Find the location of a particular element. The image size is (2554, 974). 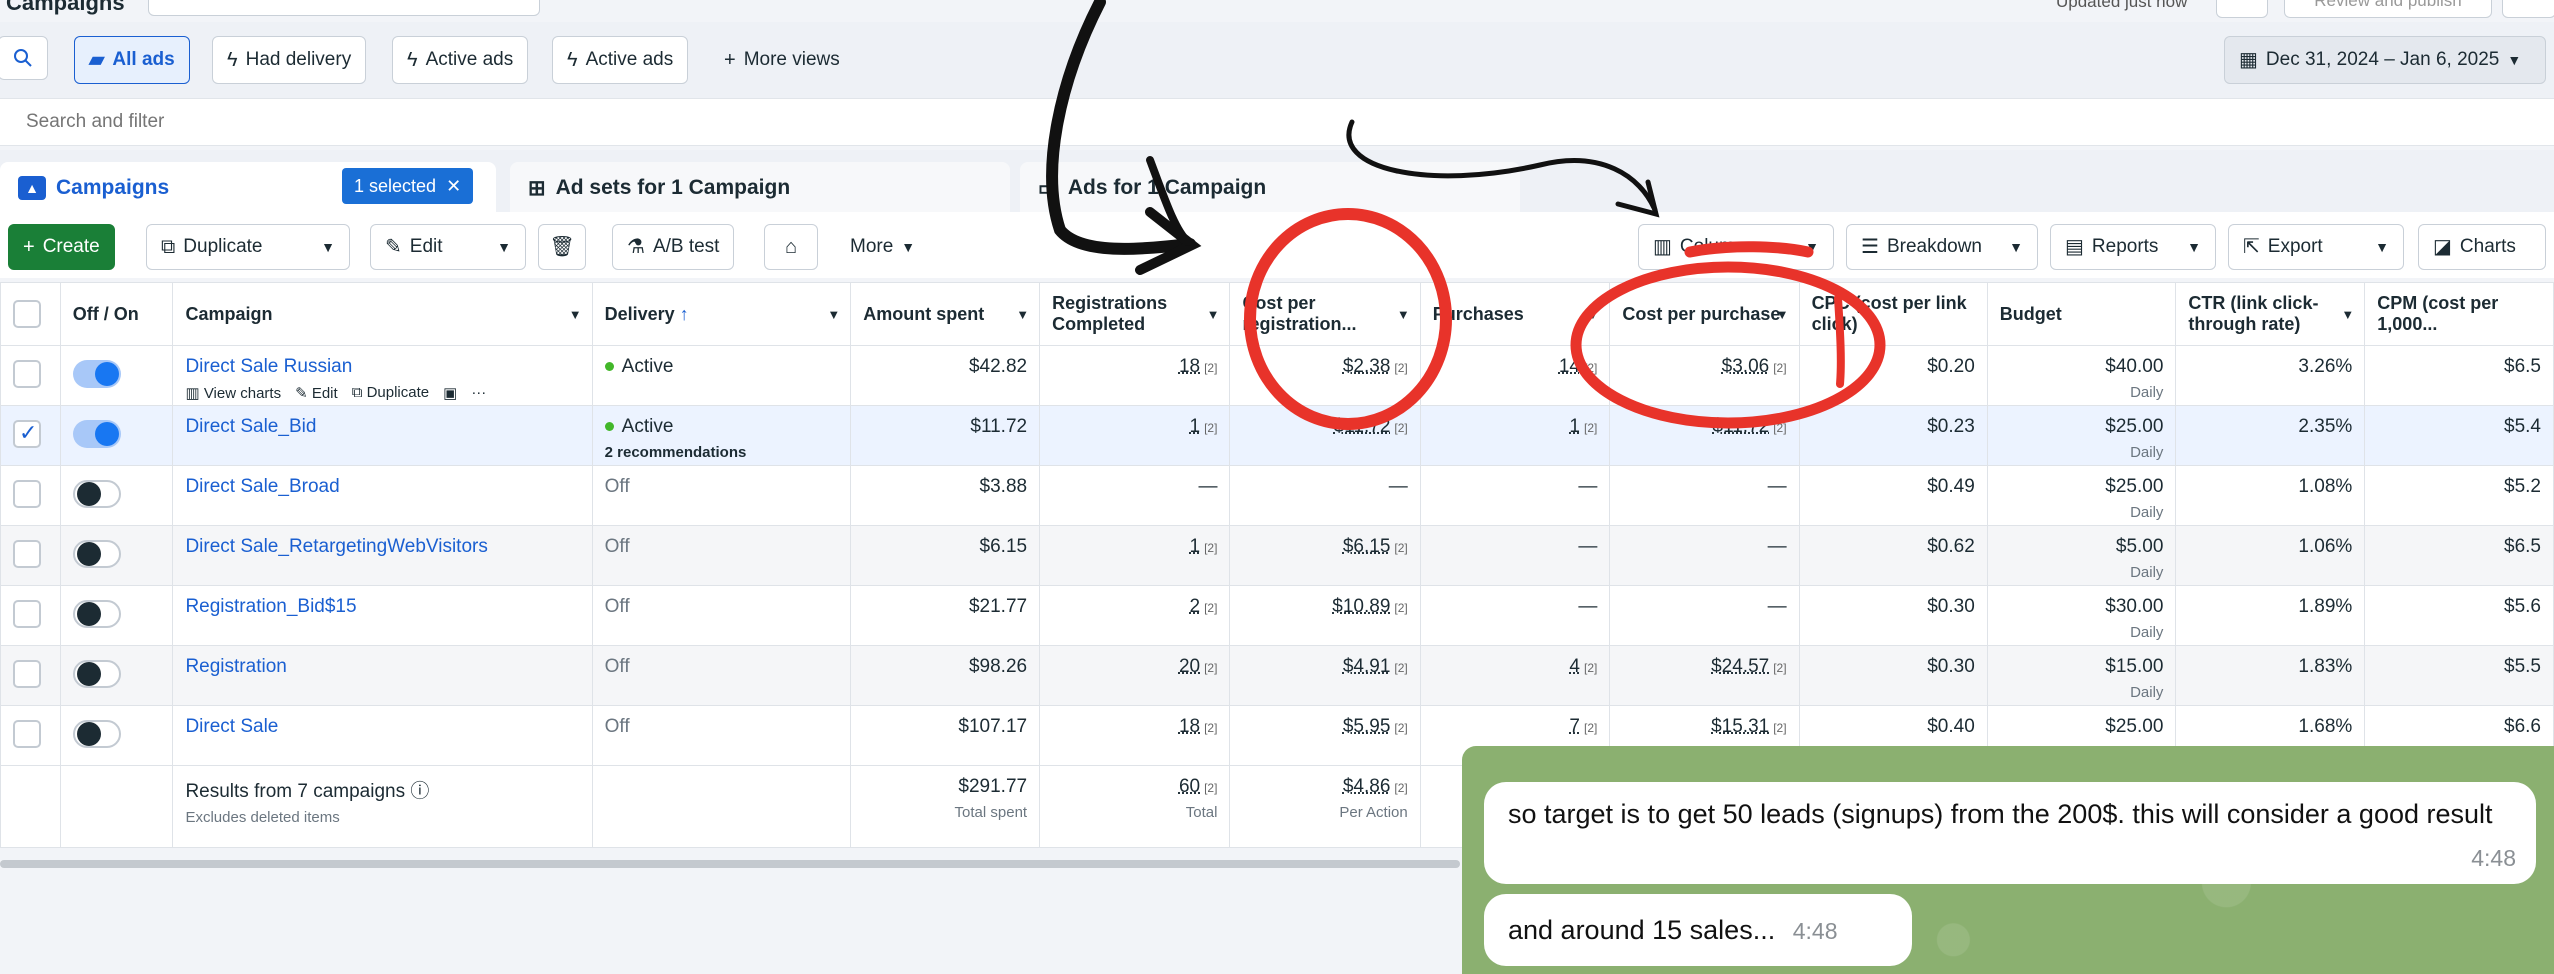

chat-message-2: and around 15 sales... 4:48 is located at coordinates (1698, 930).